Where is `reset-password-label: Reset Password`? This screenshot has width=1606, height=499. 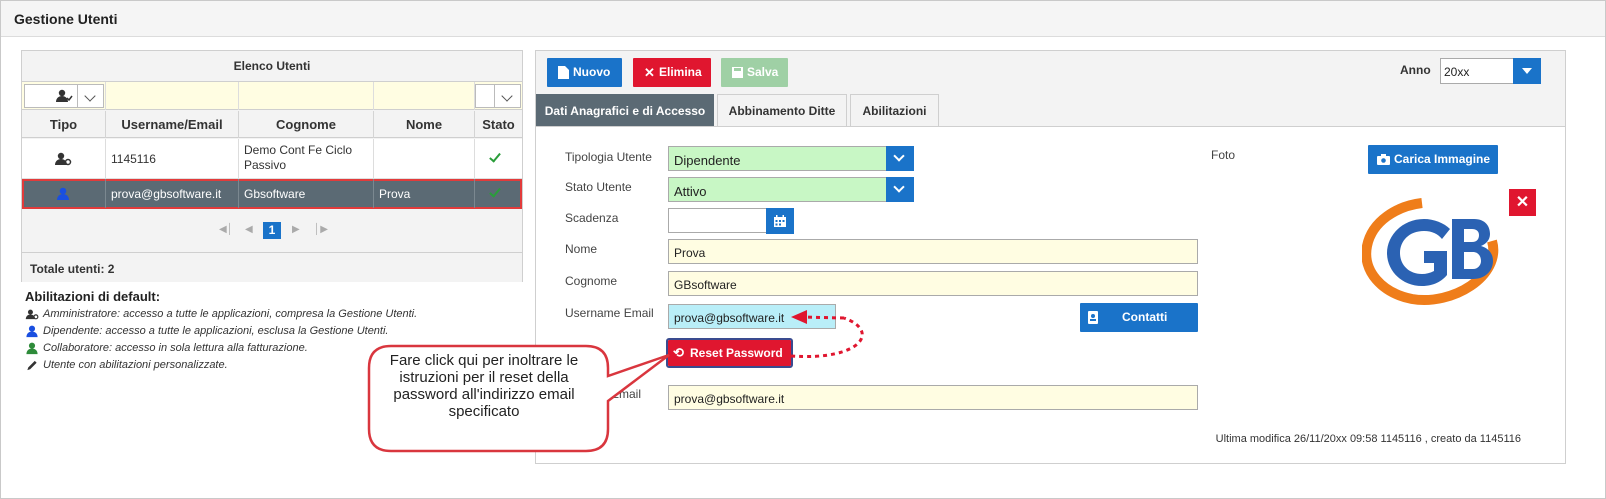
reset-password-label: Reset Password is located at coordinates (736, 353).